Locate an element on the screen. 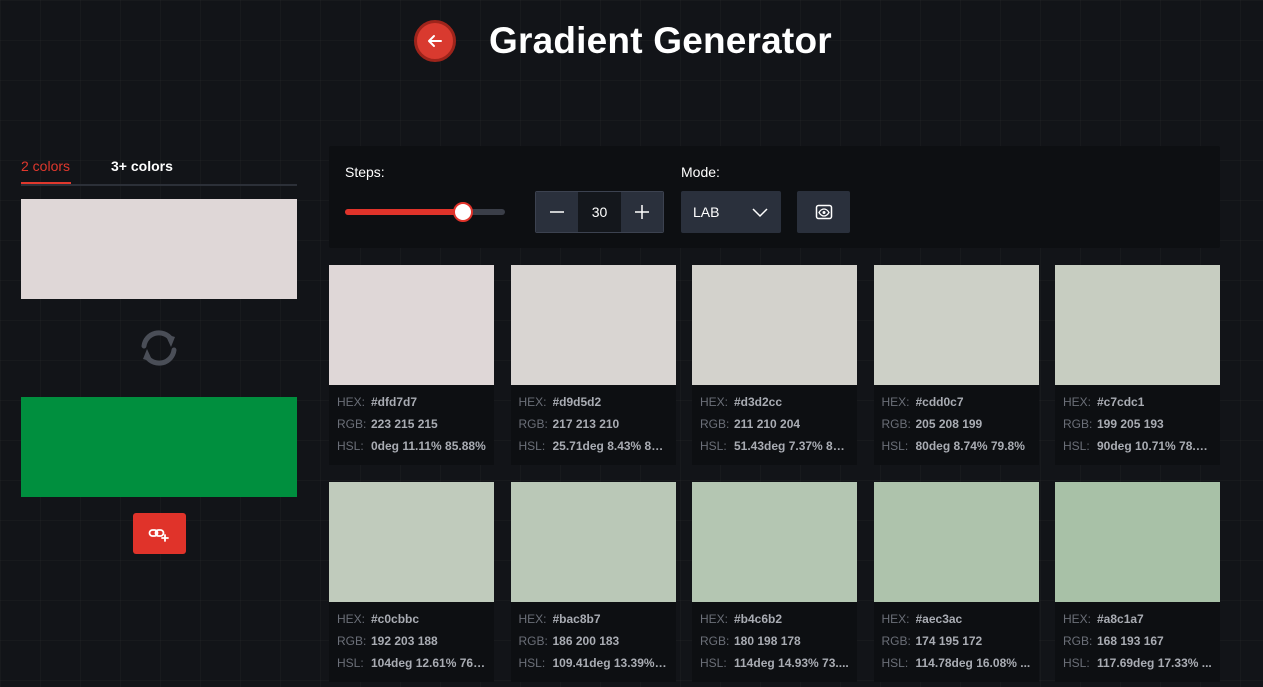 The height and width of the screenshot is (687, 1263). rgb-value: 205 208 199 is located at coordinates (949, 424).